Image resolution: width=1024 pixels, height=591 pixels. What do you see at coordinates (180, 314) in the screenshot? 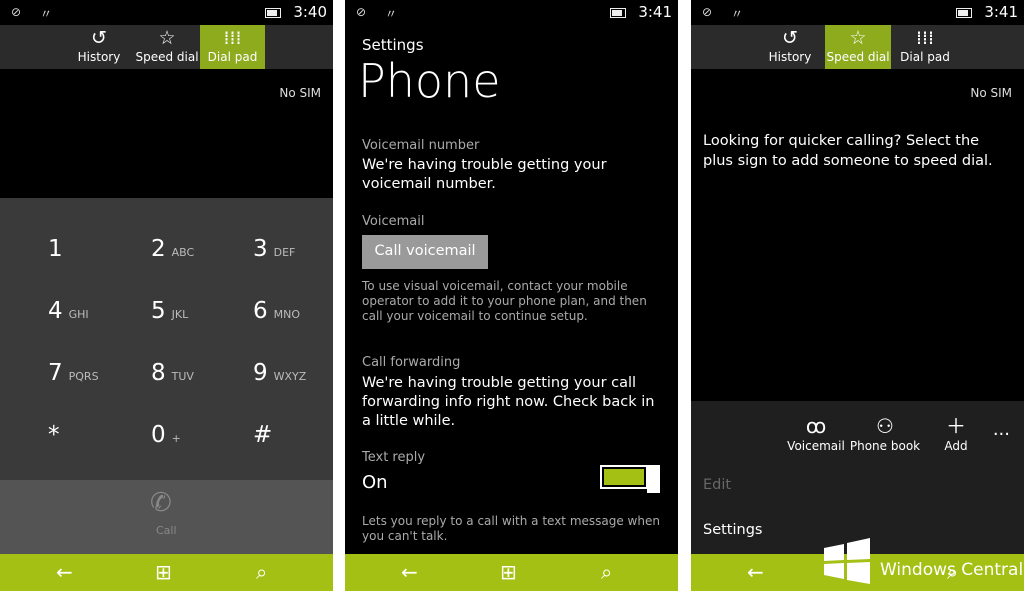
I see `key-letters: JKL` at bounding box center [180, 314].